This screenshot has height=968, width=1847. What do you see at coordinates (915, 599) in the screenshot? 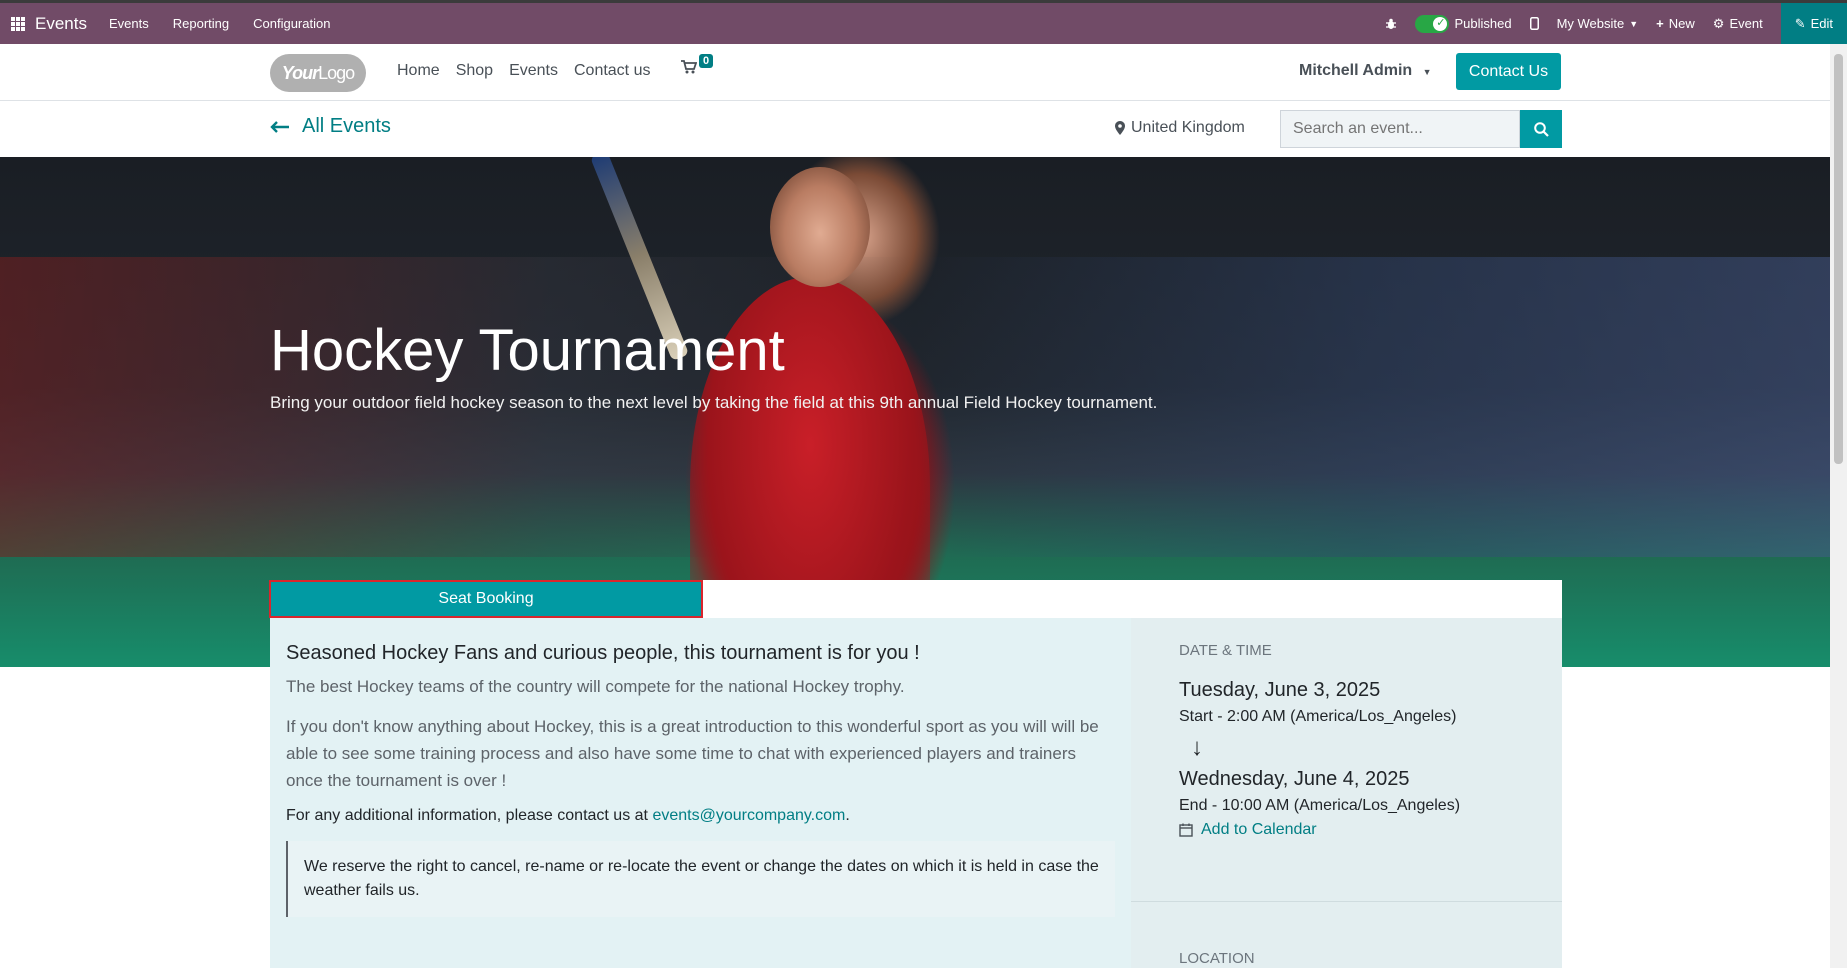
I see `event-tabs: Seat Booking` at bounding box center [915, 599].